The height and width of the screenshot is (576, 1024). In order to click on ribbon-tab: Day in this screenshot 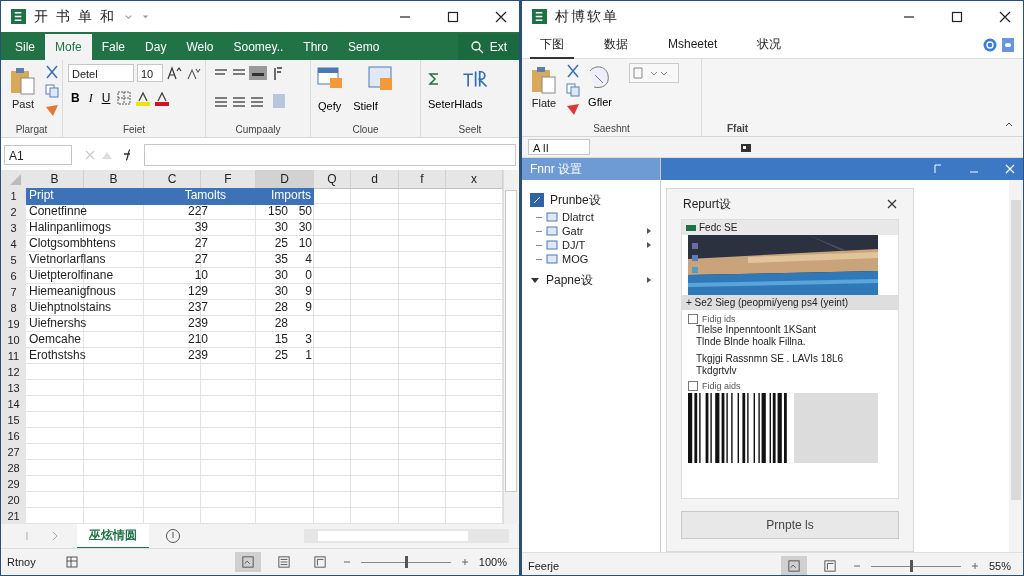, I will do `click(156, 47)`.